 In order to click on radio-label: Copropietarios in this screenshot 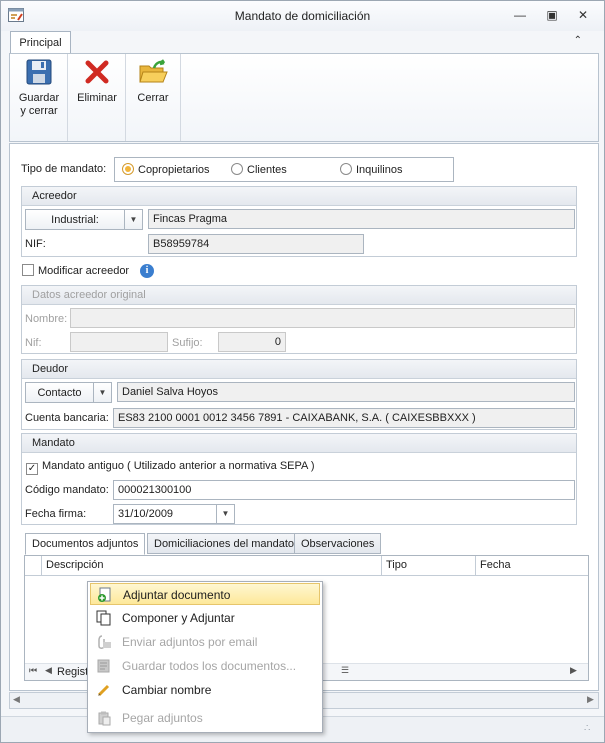, I will do `click(174, 170)`.